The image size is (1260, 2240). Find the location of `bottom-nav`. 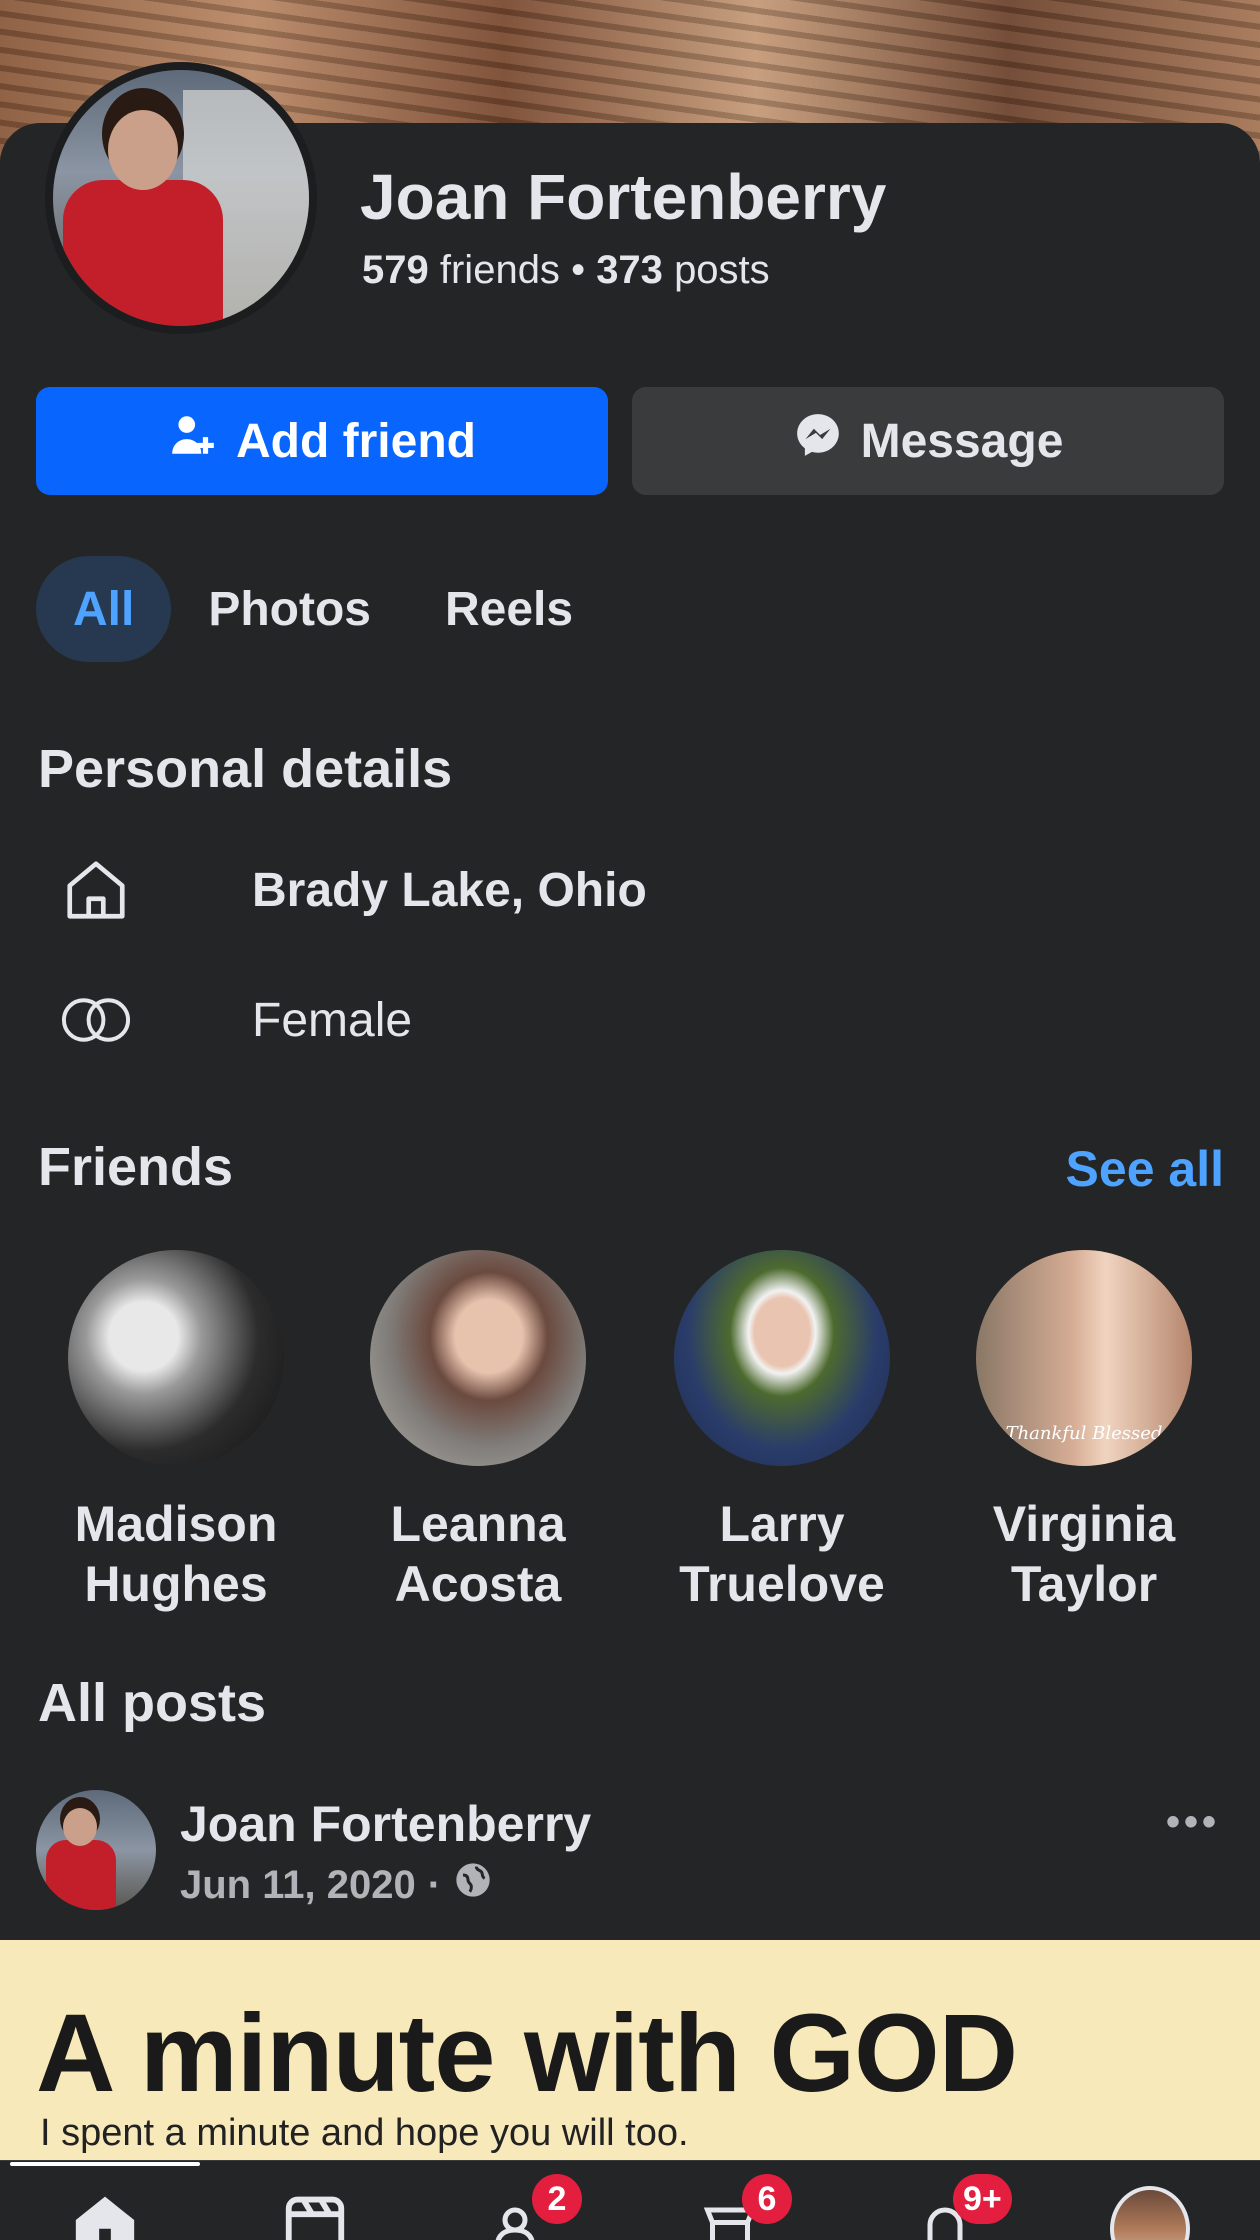

bottom-nav is located at coordinates (630, 2200).